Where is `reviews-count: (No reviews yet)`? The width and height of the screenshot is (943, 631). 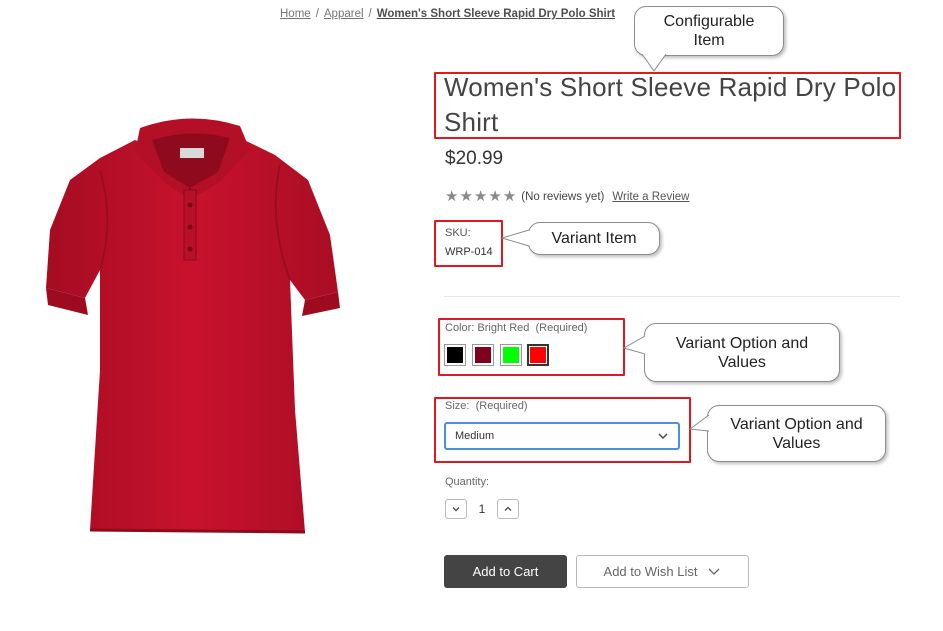
reviews-count: (No reviews yet) is located at coordinates (563, 197).